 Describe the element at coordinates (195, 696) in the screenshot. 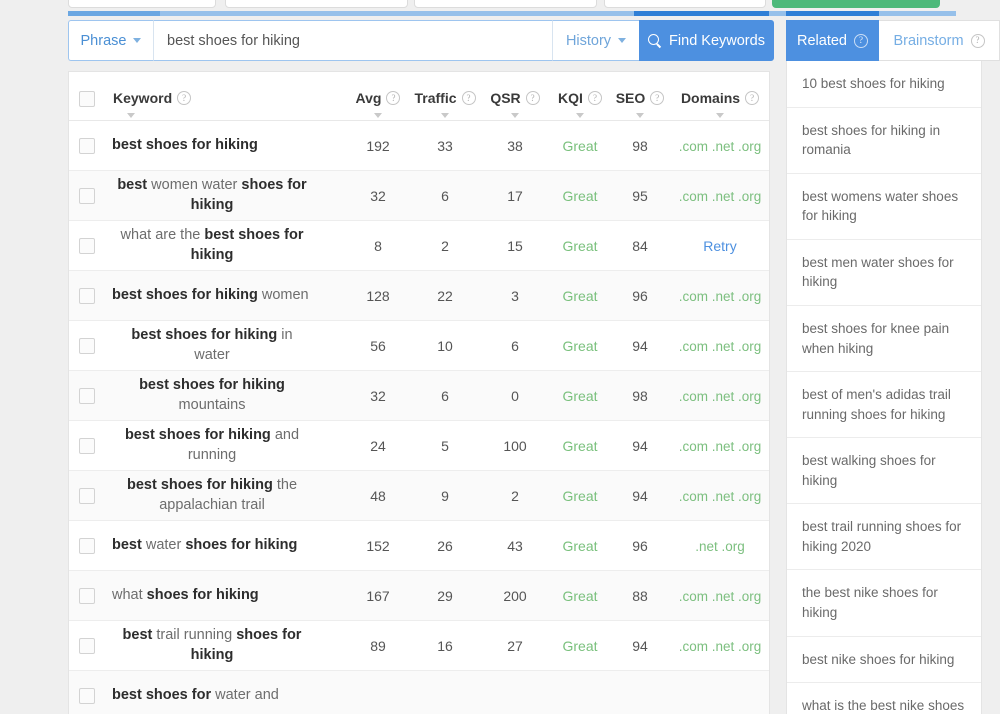

I see `keyword-text: best shoes for water and` at that location.